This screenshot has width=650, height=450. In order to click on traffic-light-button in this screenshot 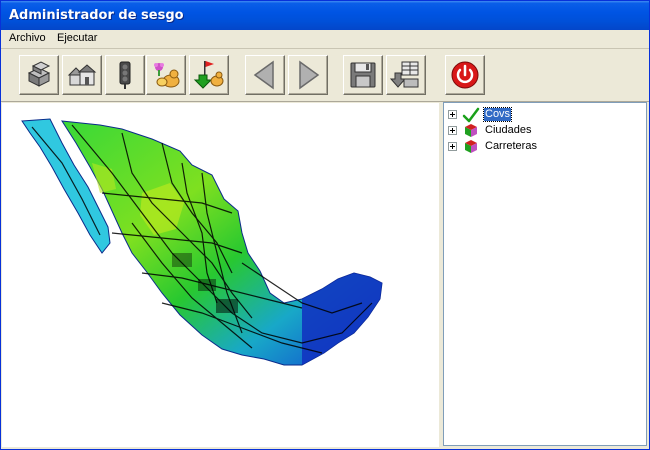, I will do `click(125, 75)`.